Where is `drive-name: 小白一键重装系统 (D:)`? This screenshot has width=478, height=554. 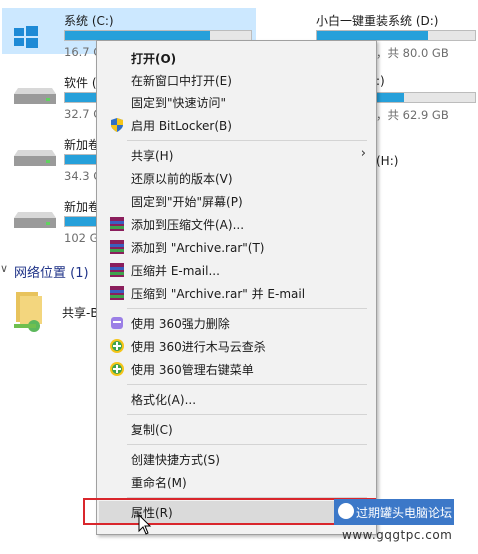 drive-name: 小白一键重装系统 (D:) is located at coordinates (377, 21).